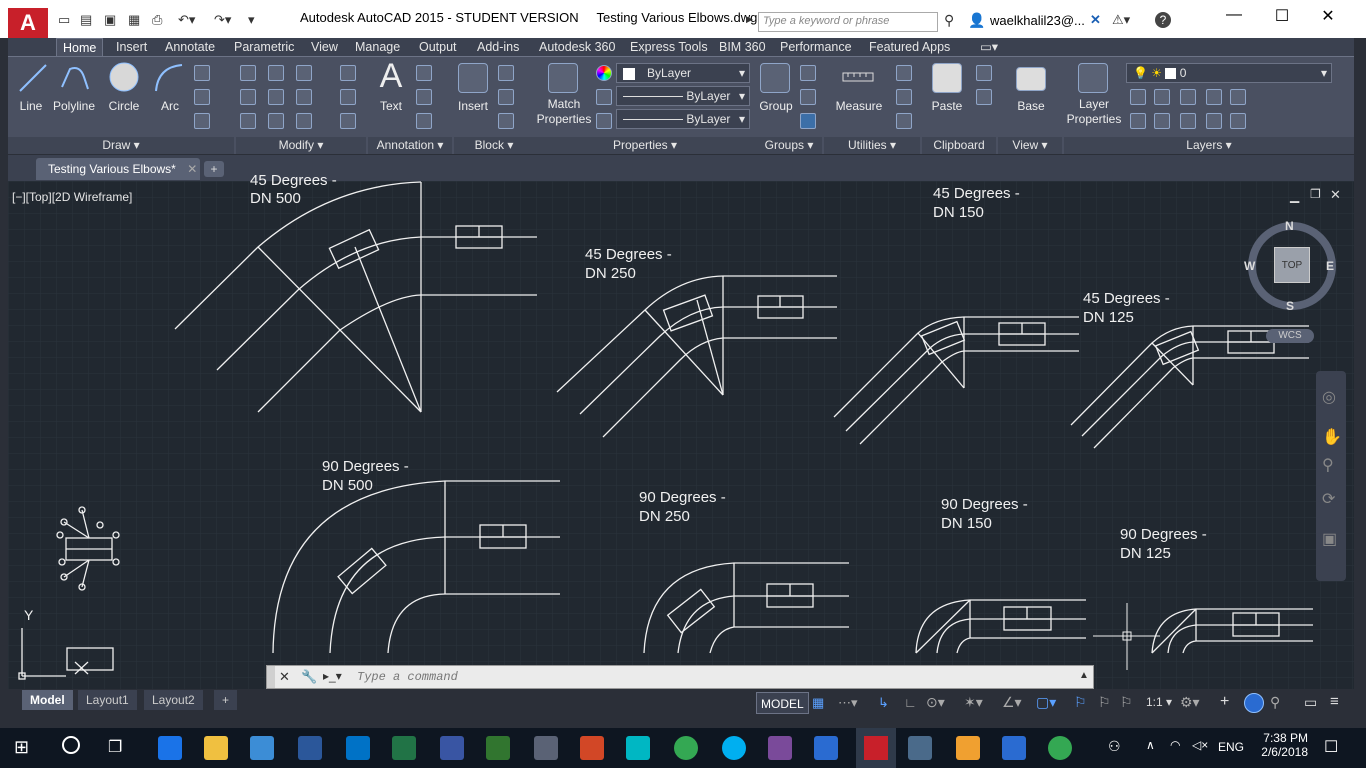 The width and height of the screenshot is (1366, 768). I want to click on file-explorer-icon, so click(216, 748).